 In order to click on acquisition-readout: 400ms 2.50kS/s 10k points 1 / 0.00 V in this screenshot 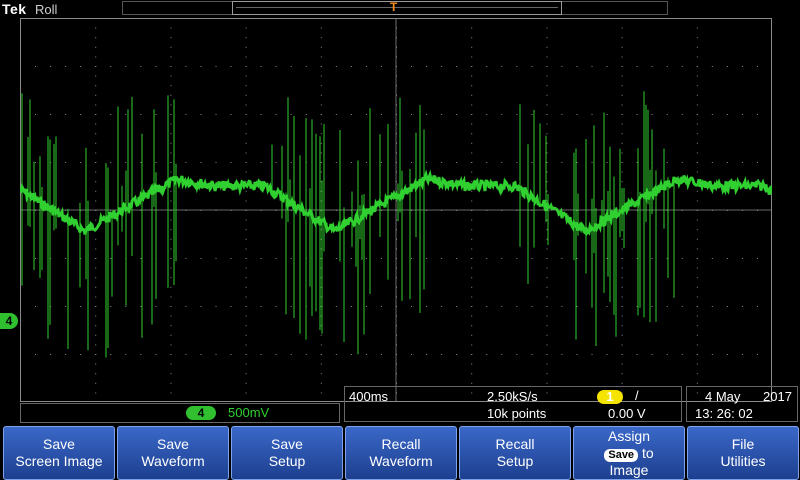, I will do `click(513, 404)`.